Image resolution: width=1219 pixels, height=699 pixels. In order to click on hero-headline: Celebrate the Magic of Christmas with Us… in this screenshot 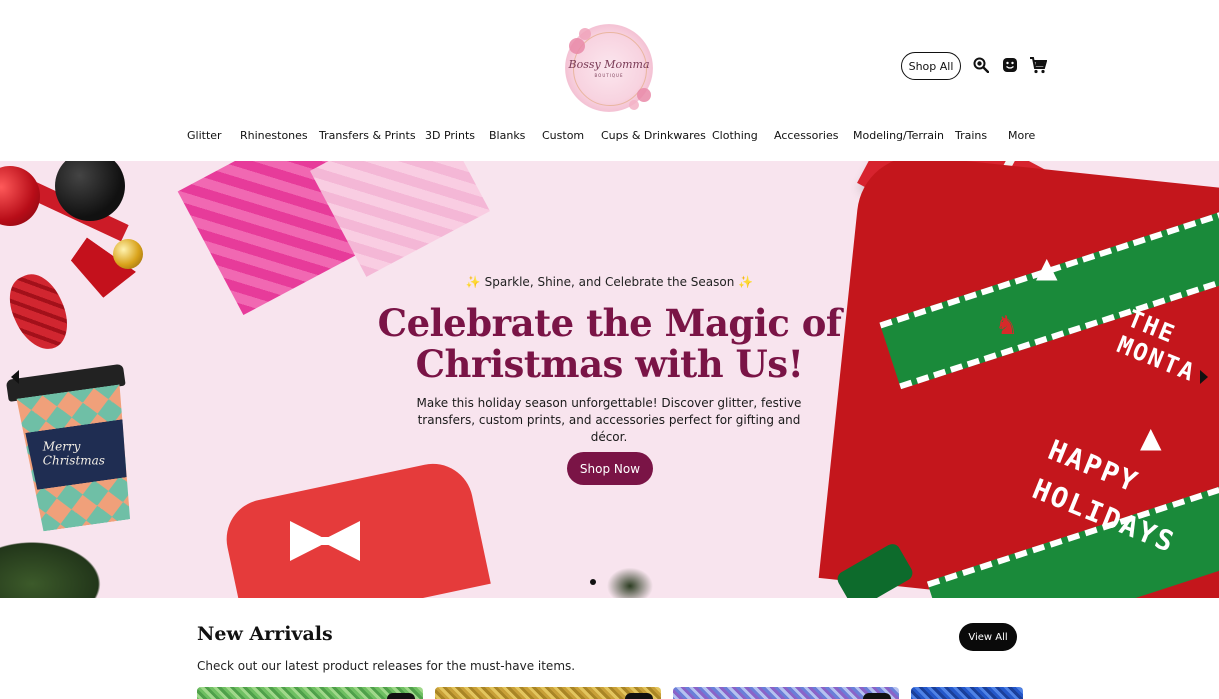, I will do `click(609, 344)`.